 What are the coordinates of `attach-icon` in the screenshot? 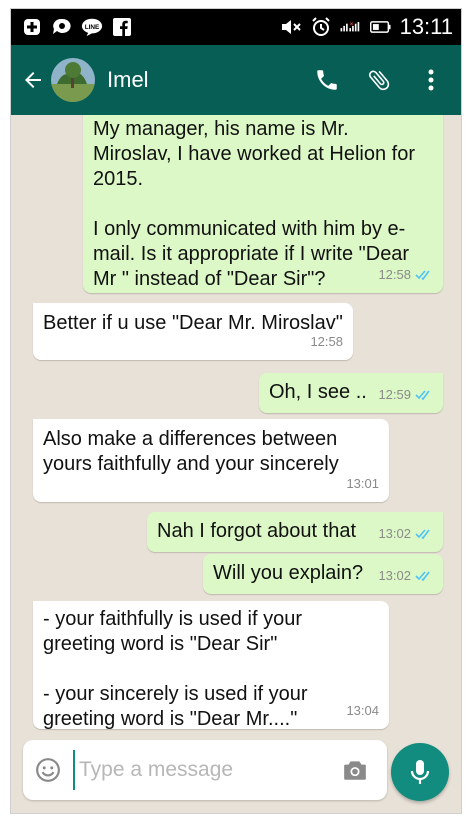 It's located at (379, 80).